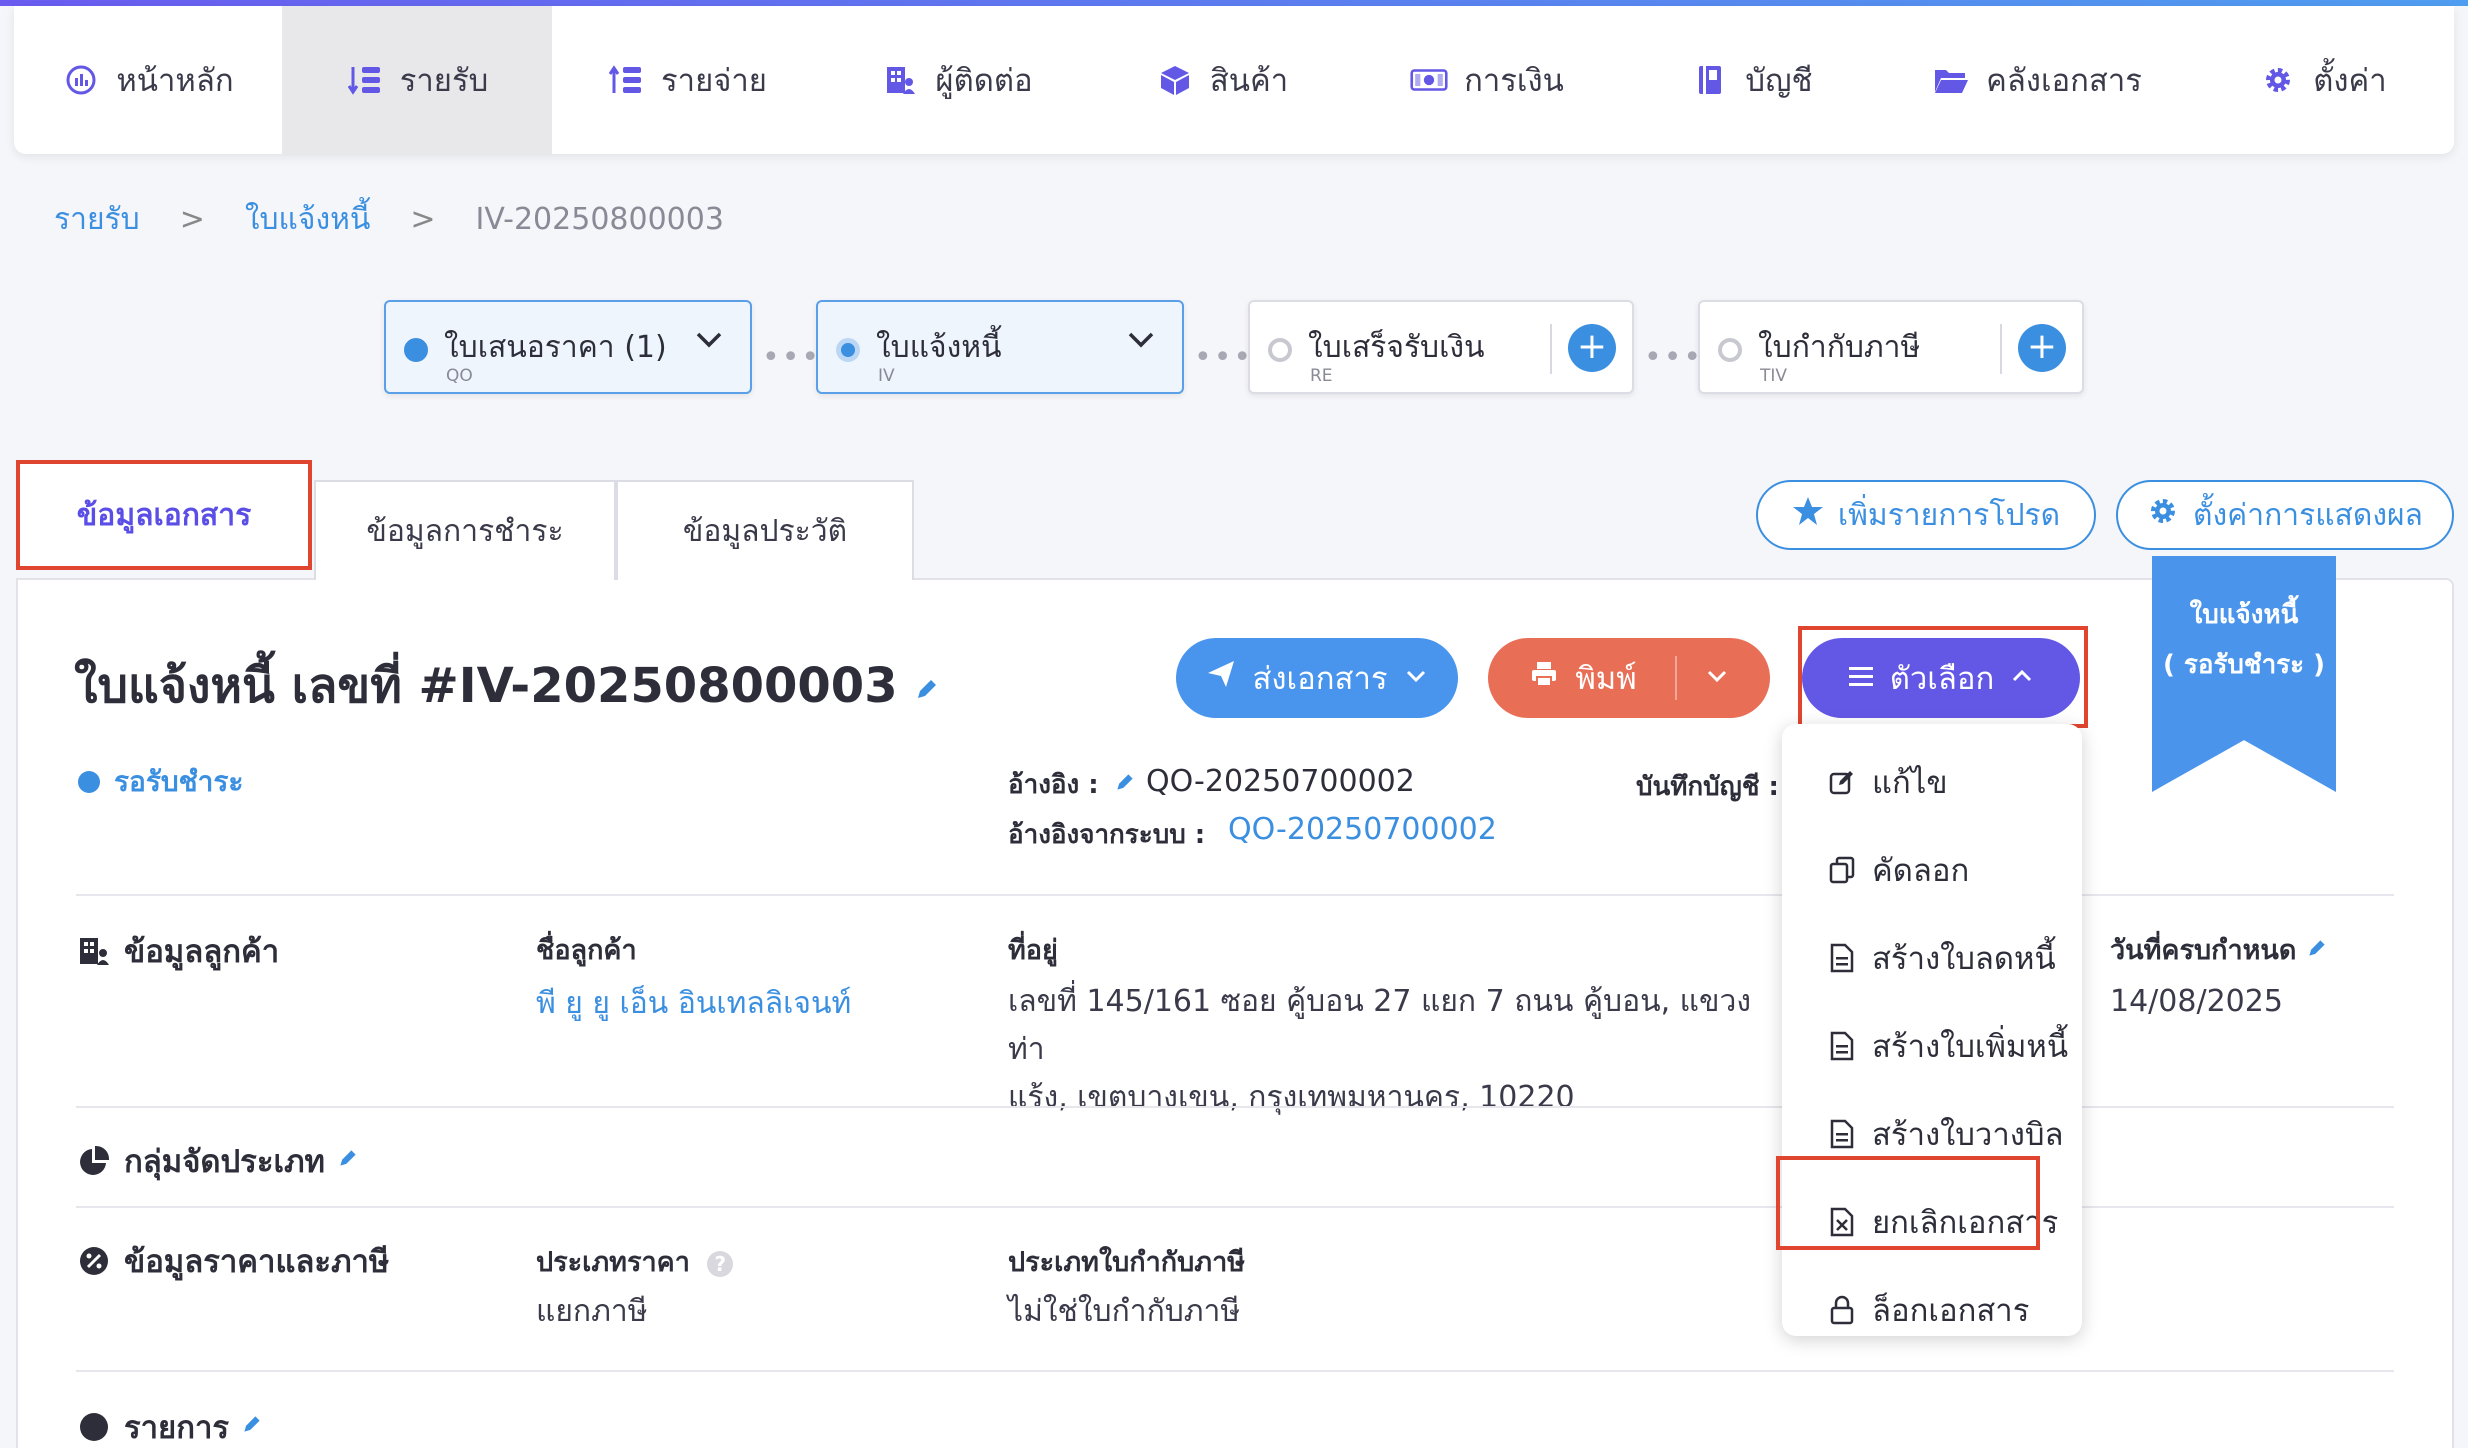 The image size is (2468, 1448). What do you see at coordinates (1107, 835) in the screenshot?
I see `system-reference-label: อ้างอิงจากระบบ :` at bounding box center [1107, 835].